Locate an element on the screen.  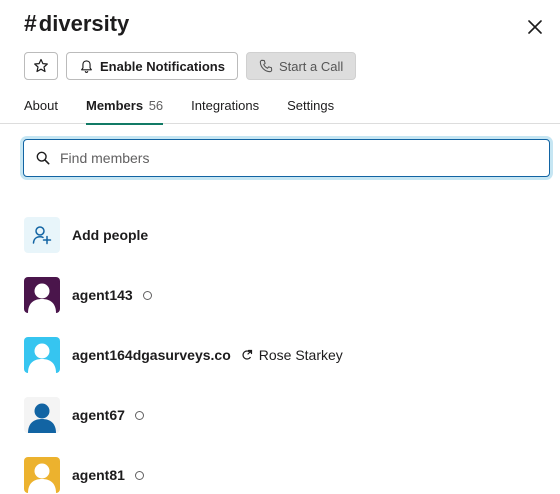
external-link-icon is located at coordinates (247, 355).